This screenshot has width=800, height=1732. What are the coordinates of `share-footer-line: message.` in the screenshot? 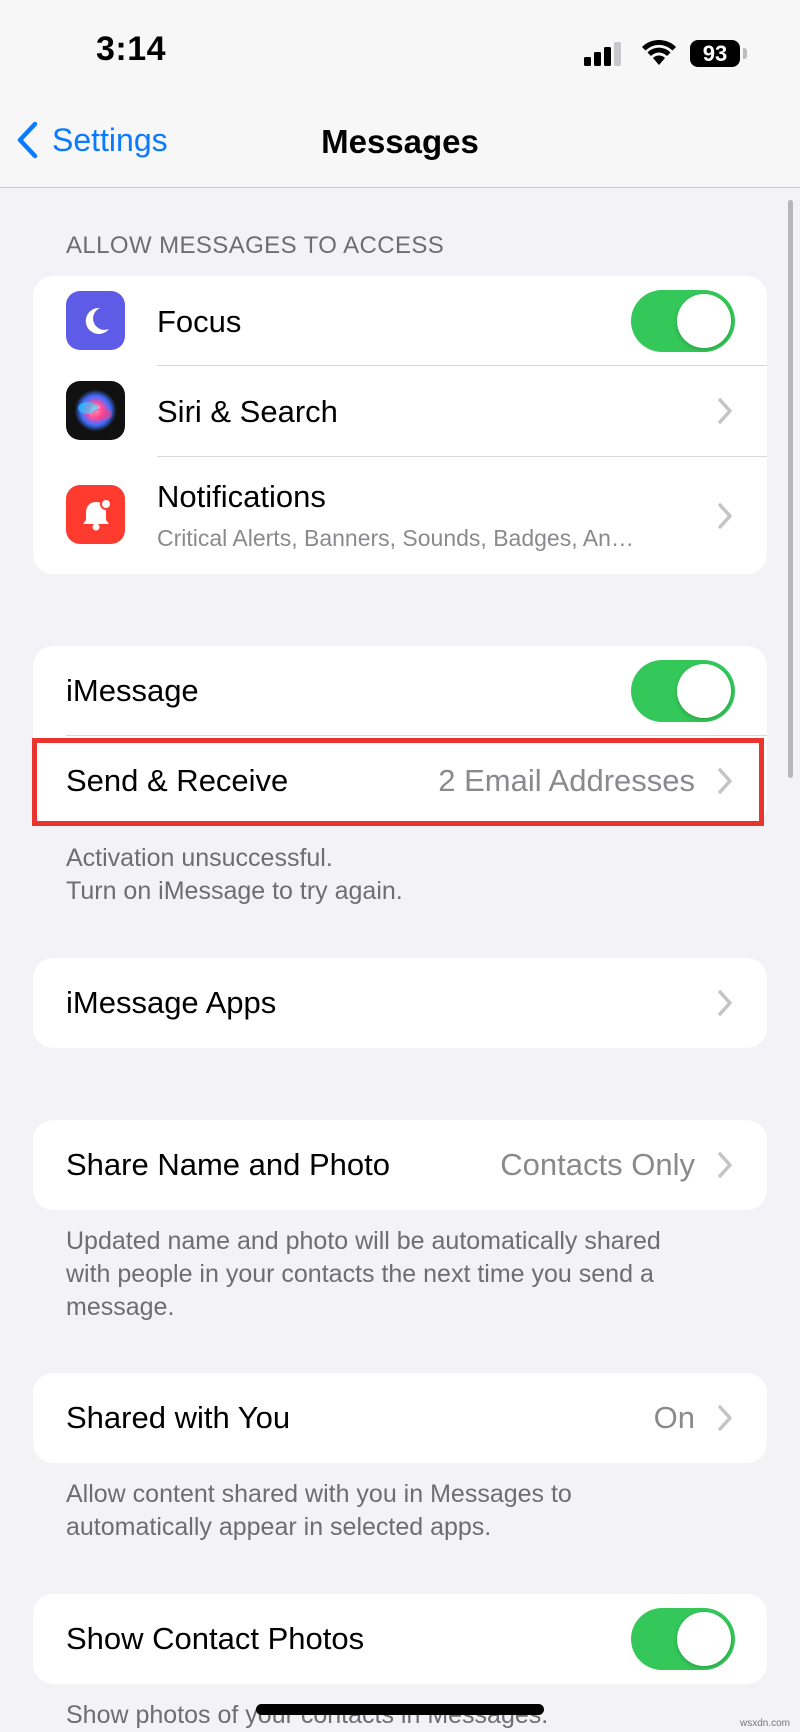 It's located at (120, 1307).